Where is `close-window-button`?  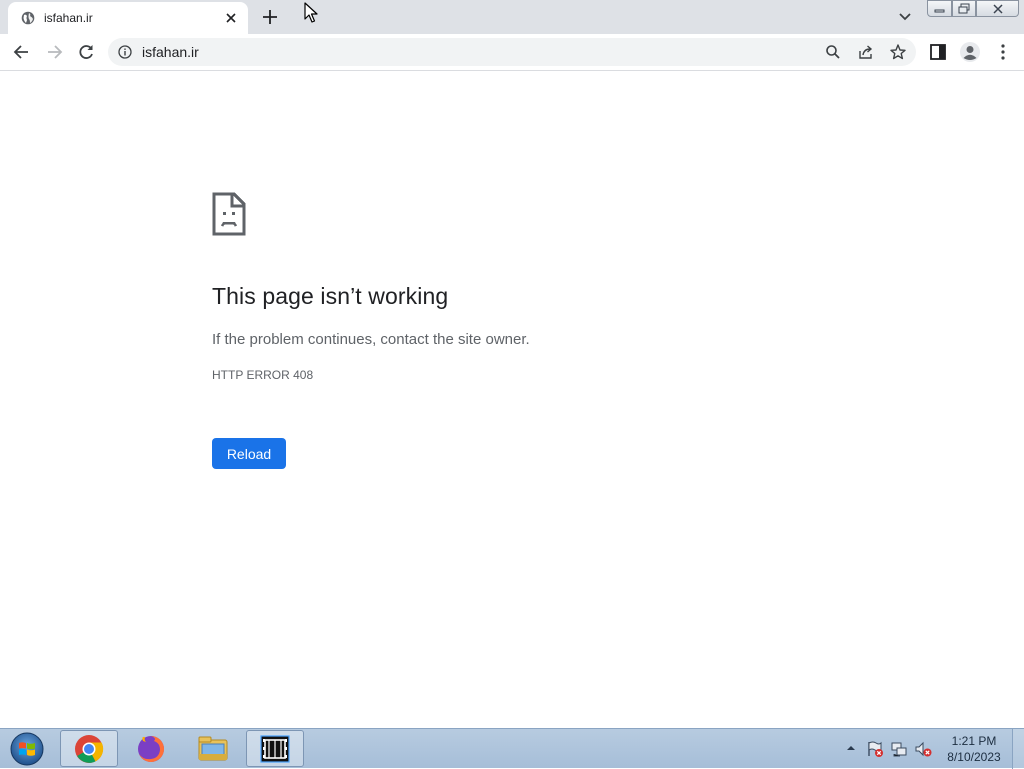 close-window-button is located at coordinates (997, 8).